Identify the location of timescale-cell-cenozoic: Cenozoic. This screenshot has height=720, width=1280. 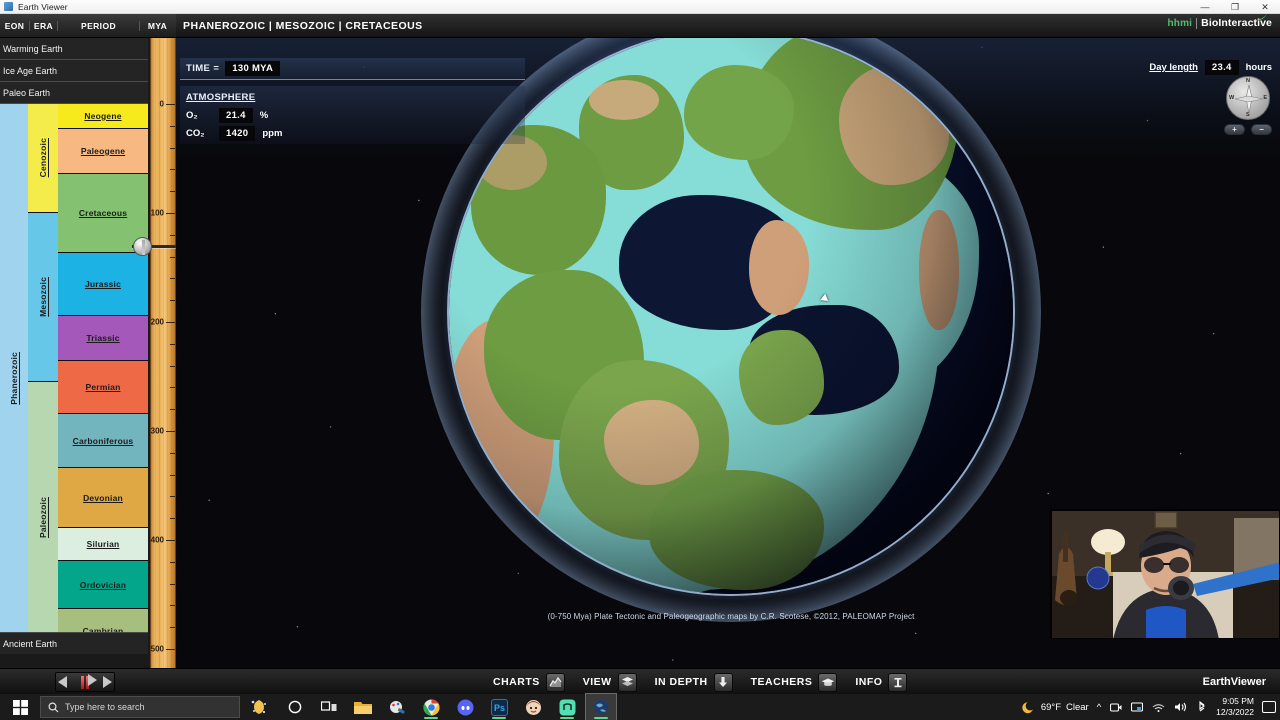
(43, 158).